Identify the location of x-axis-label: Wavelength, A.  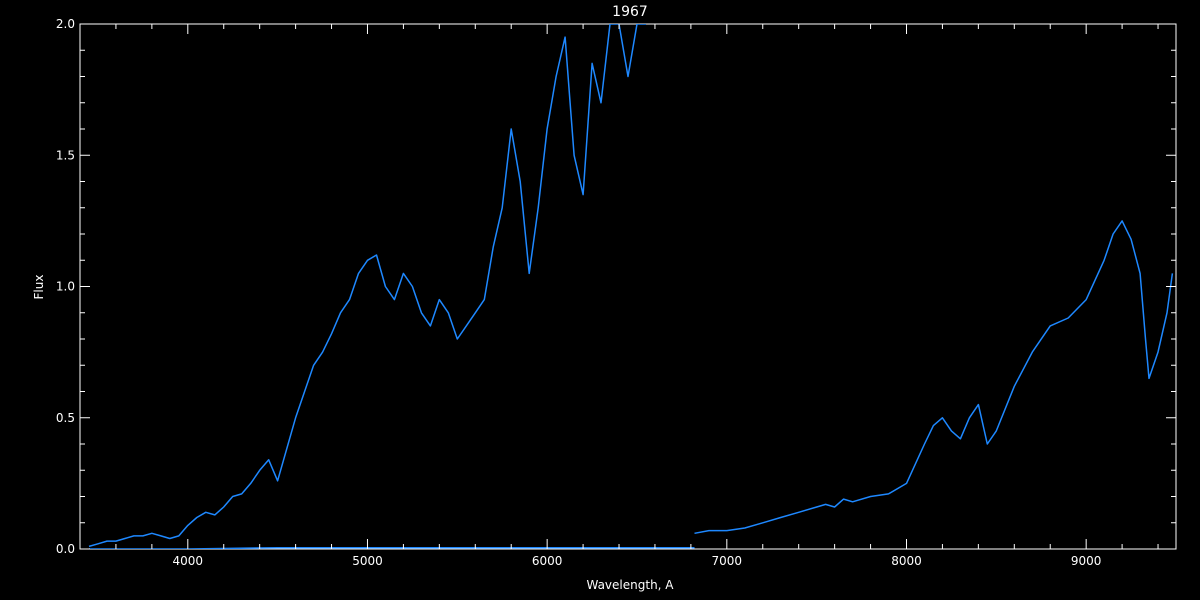
(630, 585).